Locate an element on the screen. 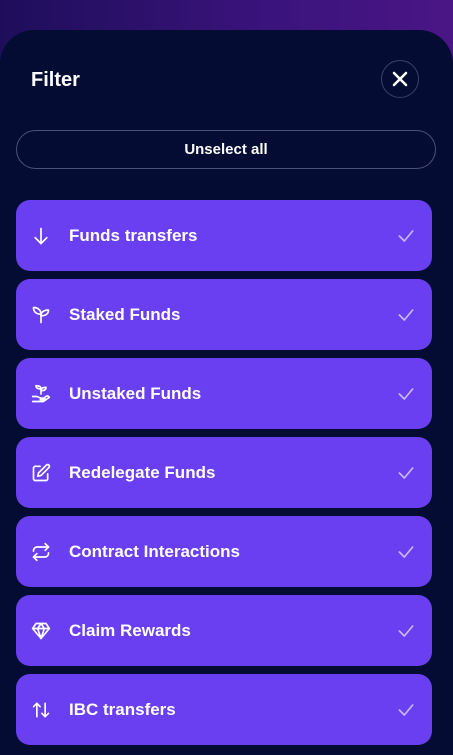 The width and height of the screenshot is (453, 755). repeat-icon is located at coordinates (41, 552).